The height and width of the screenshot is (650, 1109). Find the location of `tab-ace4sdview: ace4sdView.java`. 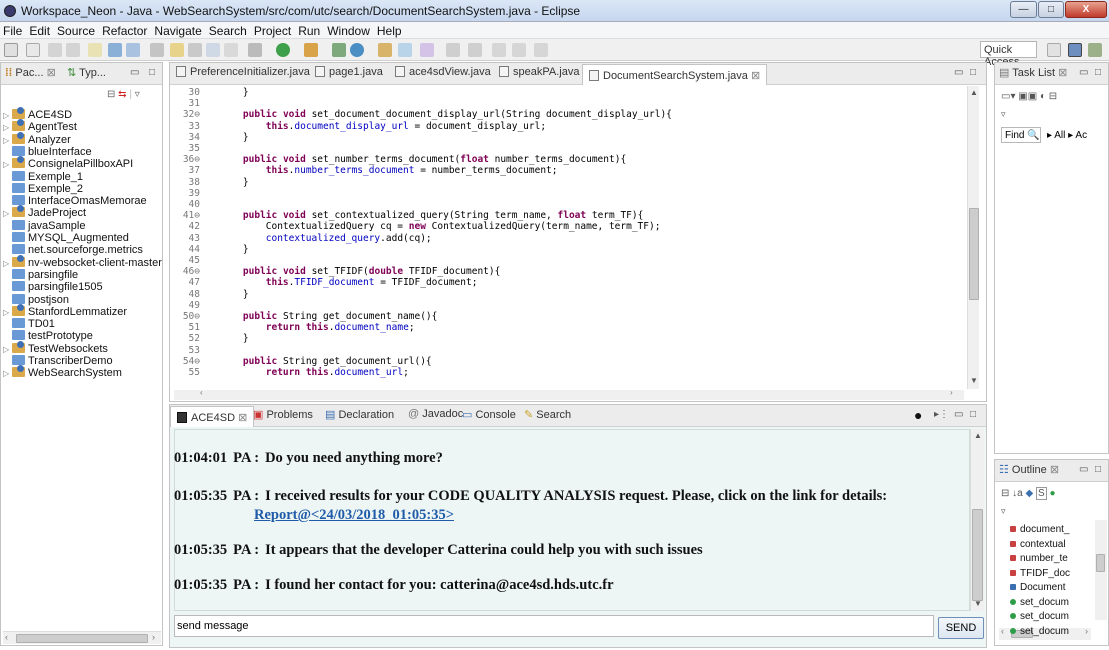

tab-ace4sdview: ace4sdView.java is located at coordinates (443, 72).